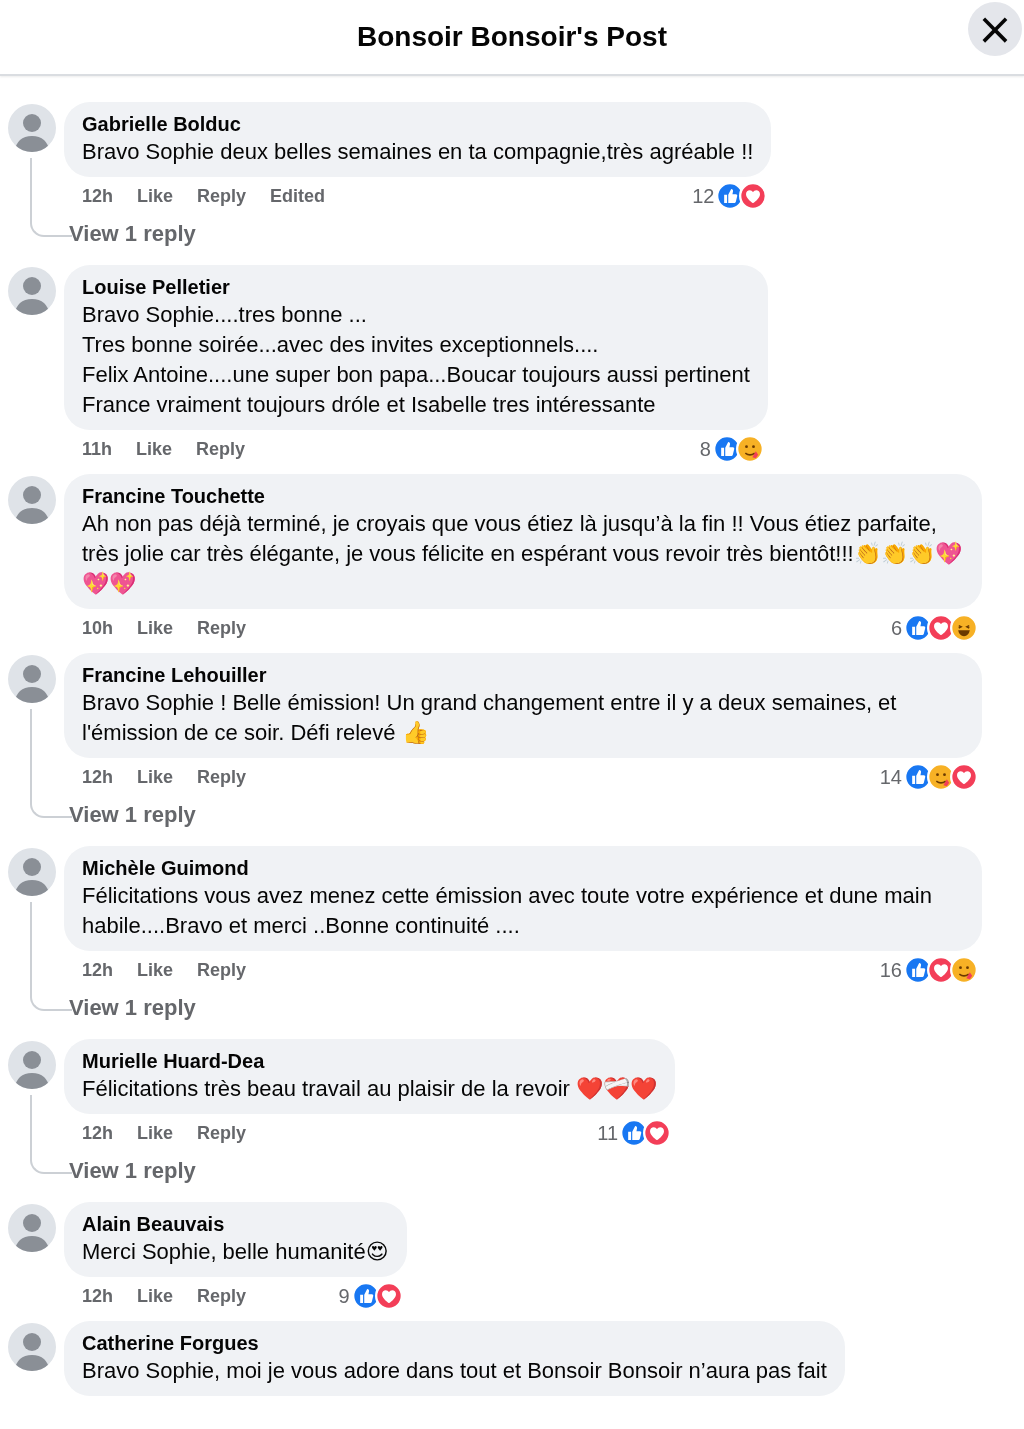 This screenshot has width=1024, height=1429. I want to click on post-title: Bonsoir Bonsoir's Post, so click(512, 37).